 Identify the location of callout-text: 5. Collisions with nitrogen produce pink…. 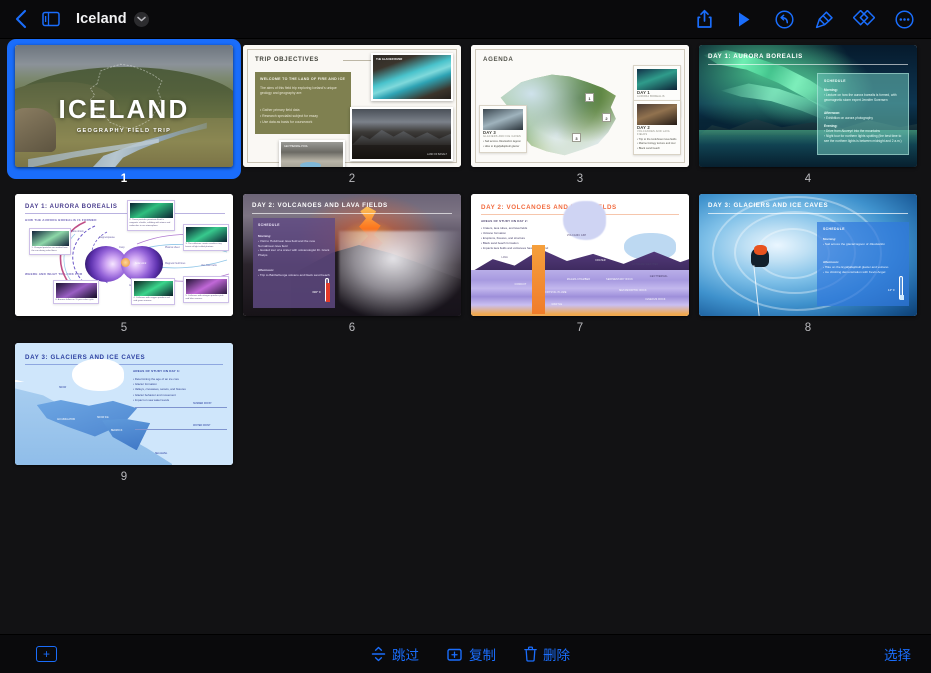
(204, 297).